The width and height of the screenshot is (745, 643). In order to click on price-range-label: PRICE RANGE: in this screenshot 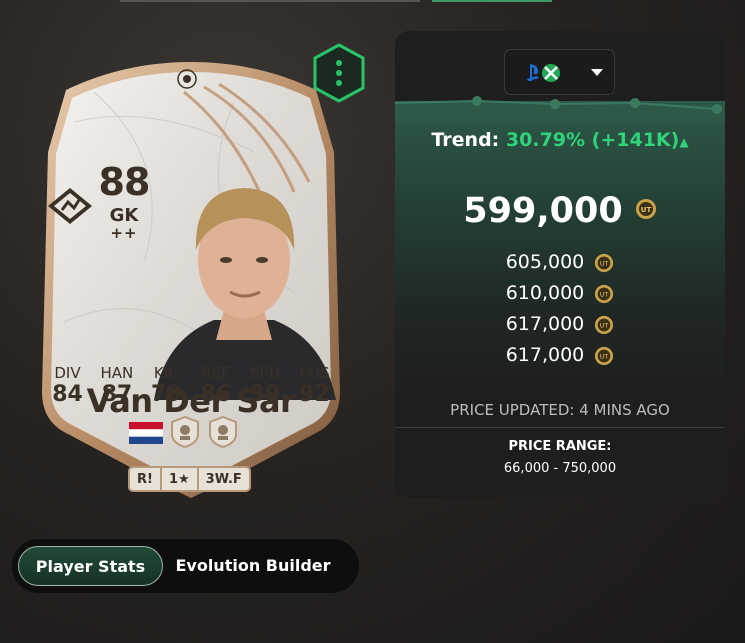, I will do `click(560, 446)`.